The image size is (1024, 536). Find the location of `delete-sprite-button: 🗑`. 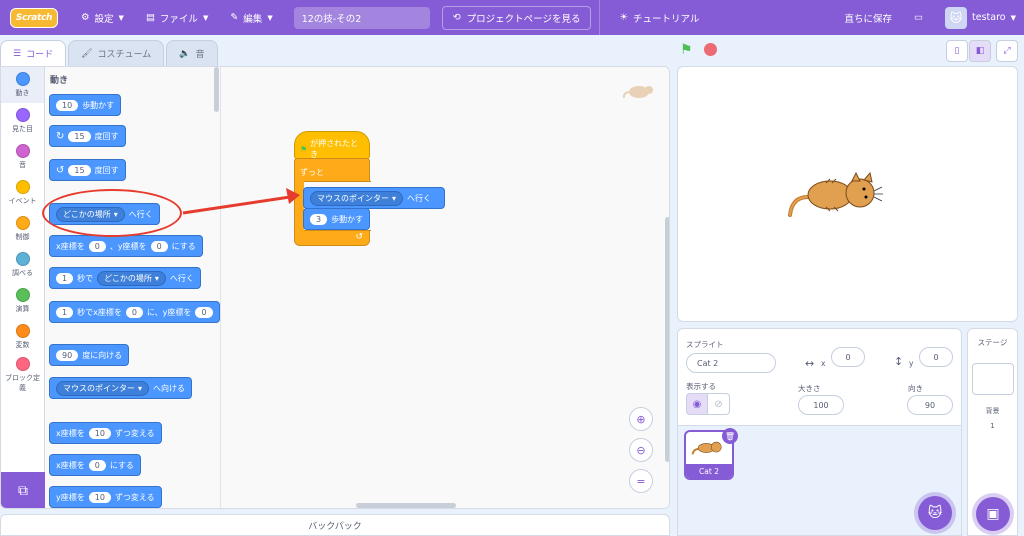

delete-sprite-button: 🗑 is located at coordinates (730, 436).